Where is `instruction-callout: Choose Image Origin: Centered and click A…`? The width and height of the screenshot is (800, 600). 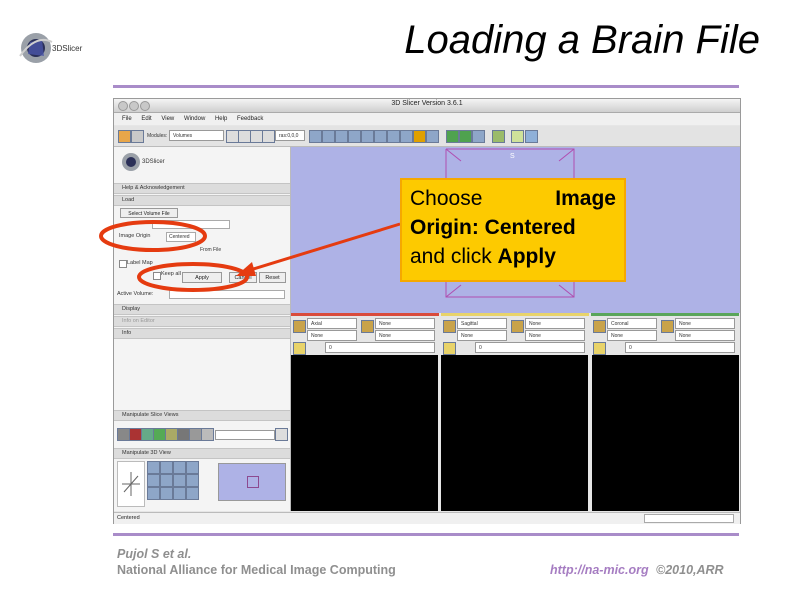
instruction-callout: Choose Image Origin: Centered and click A… is located at coordinates (513, 230).